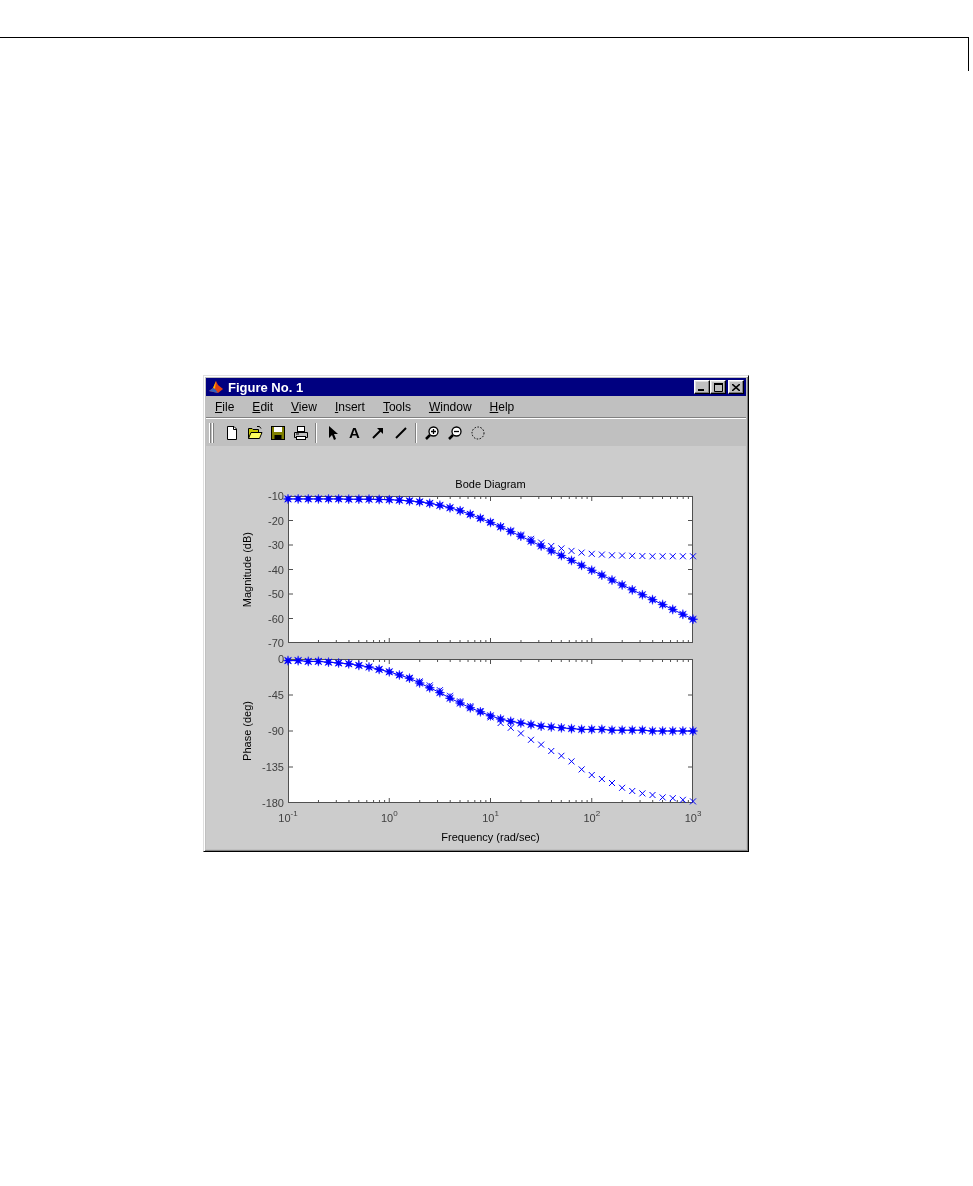 This screenshot has width=973, height=1186. What do you see at coordinates (490, 484) in the screenshot?
I see `chart-title: Bode Diagram` at bounding box center [490, 484].